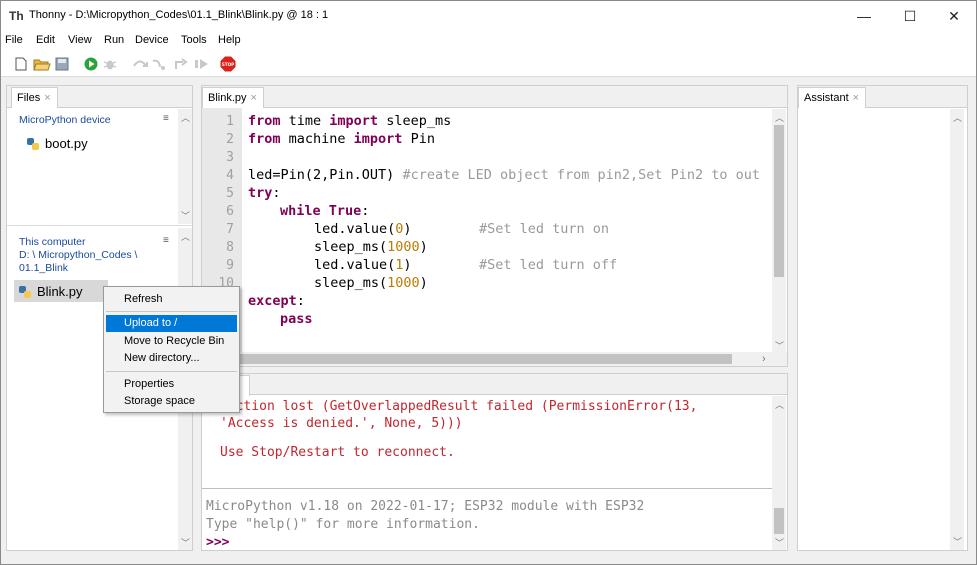 This screenshot has height=565, width=977. Describe the element at coordinates (171, 384) in the screenshot. I see `menu-item-properties: Properties` at that location.